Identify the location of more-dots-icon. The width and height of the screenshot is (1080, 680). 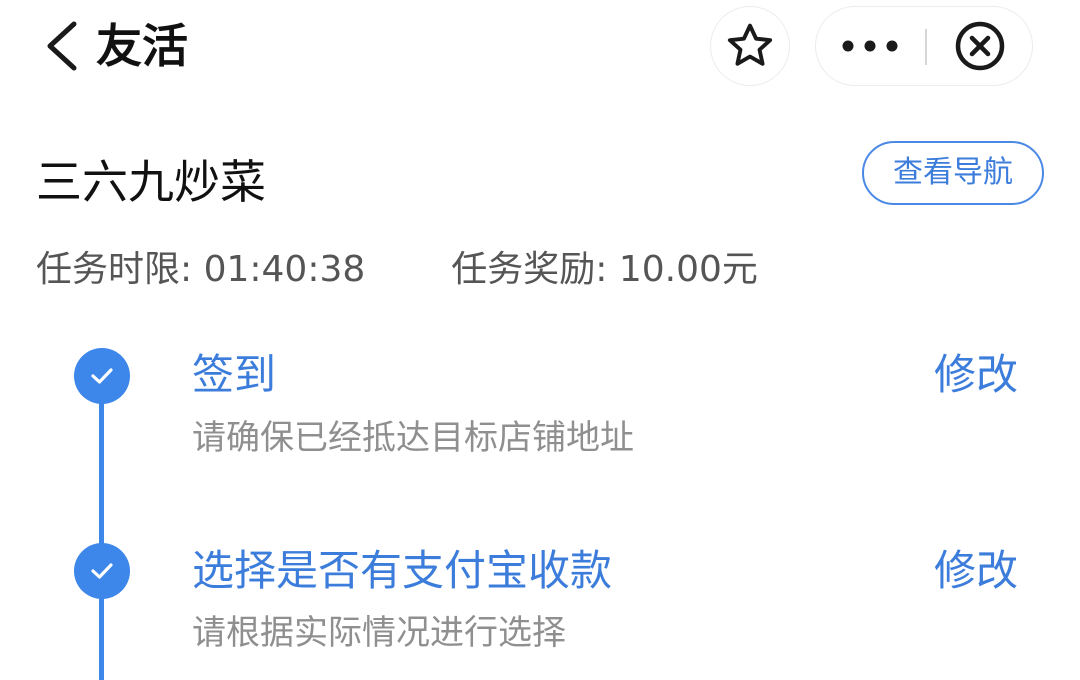
(870, 46).